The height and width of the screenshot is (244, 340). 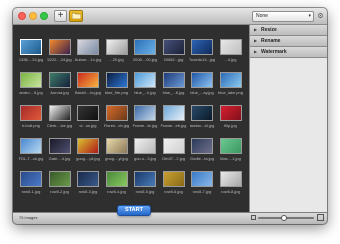 What do you see at coordinates (44, 16) in the screenshot?
I see `zoom-window-button` at bounding box center [44, 16].